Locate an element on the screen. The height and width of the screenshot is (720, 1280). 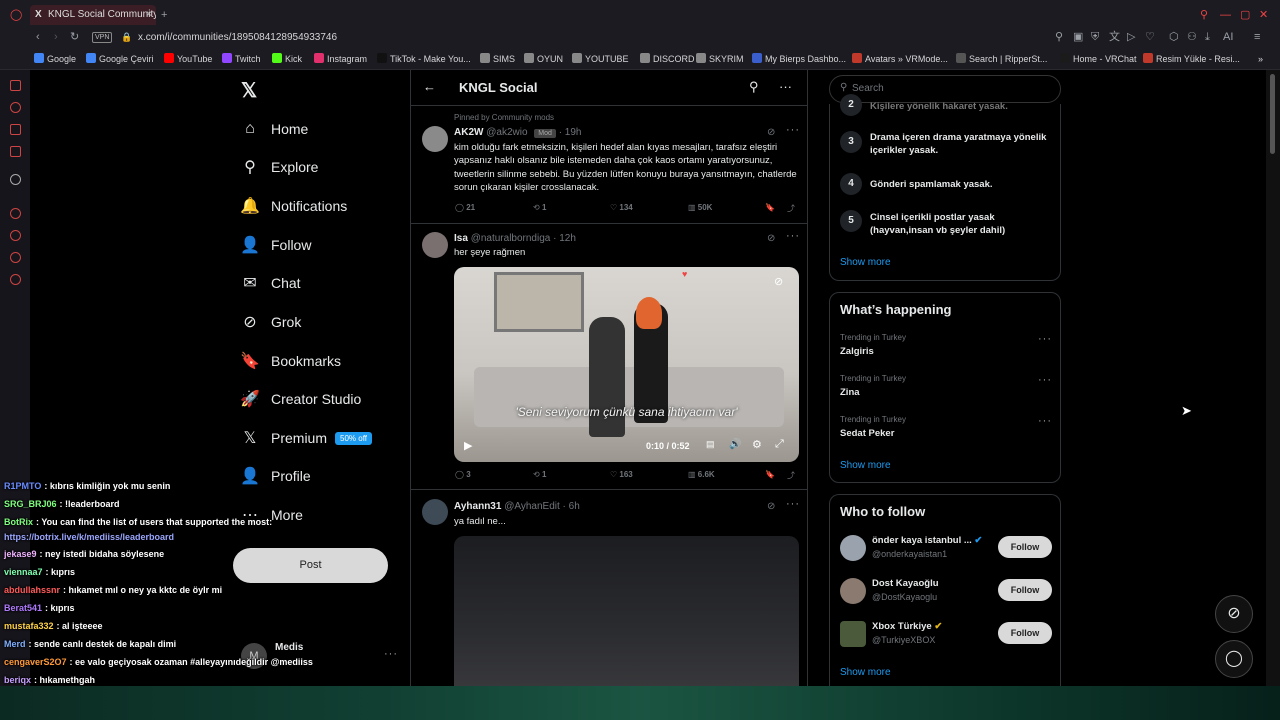
forward-icon: › is located at coordinates (56, 37).